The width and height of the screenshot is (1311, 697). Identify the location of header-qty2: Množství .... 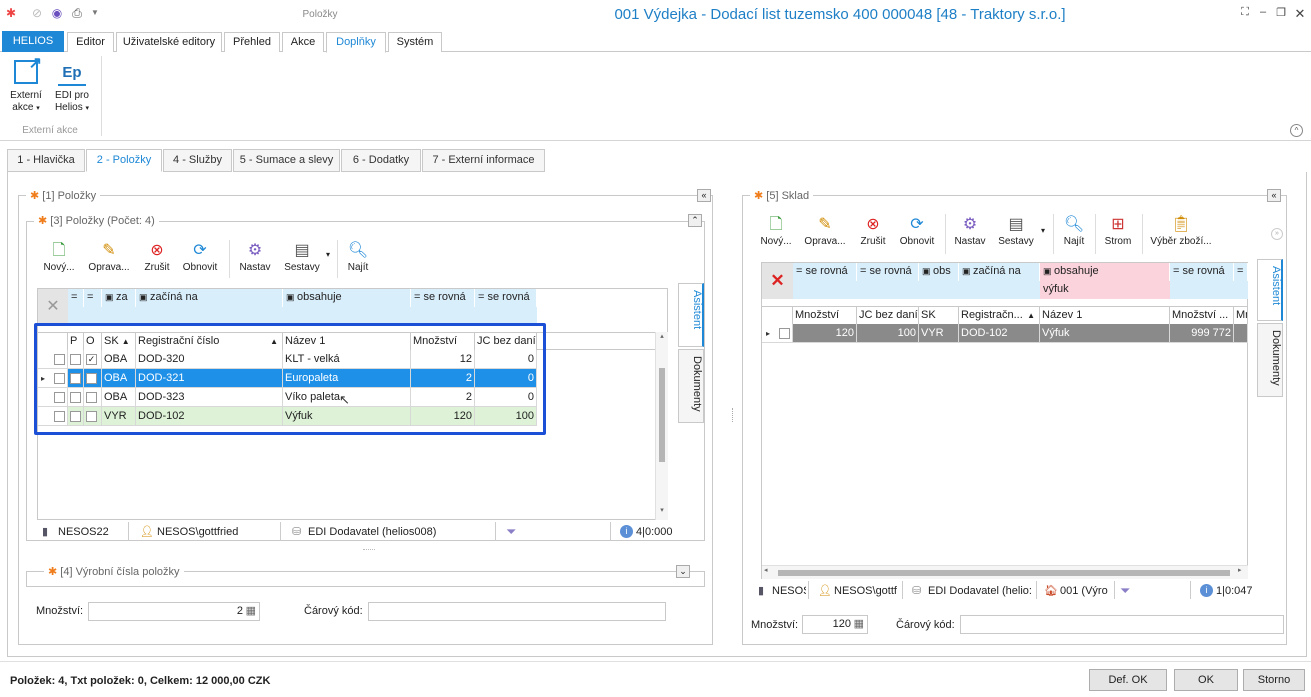
(1202, 316).